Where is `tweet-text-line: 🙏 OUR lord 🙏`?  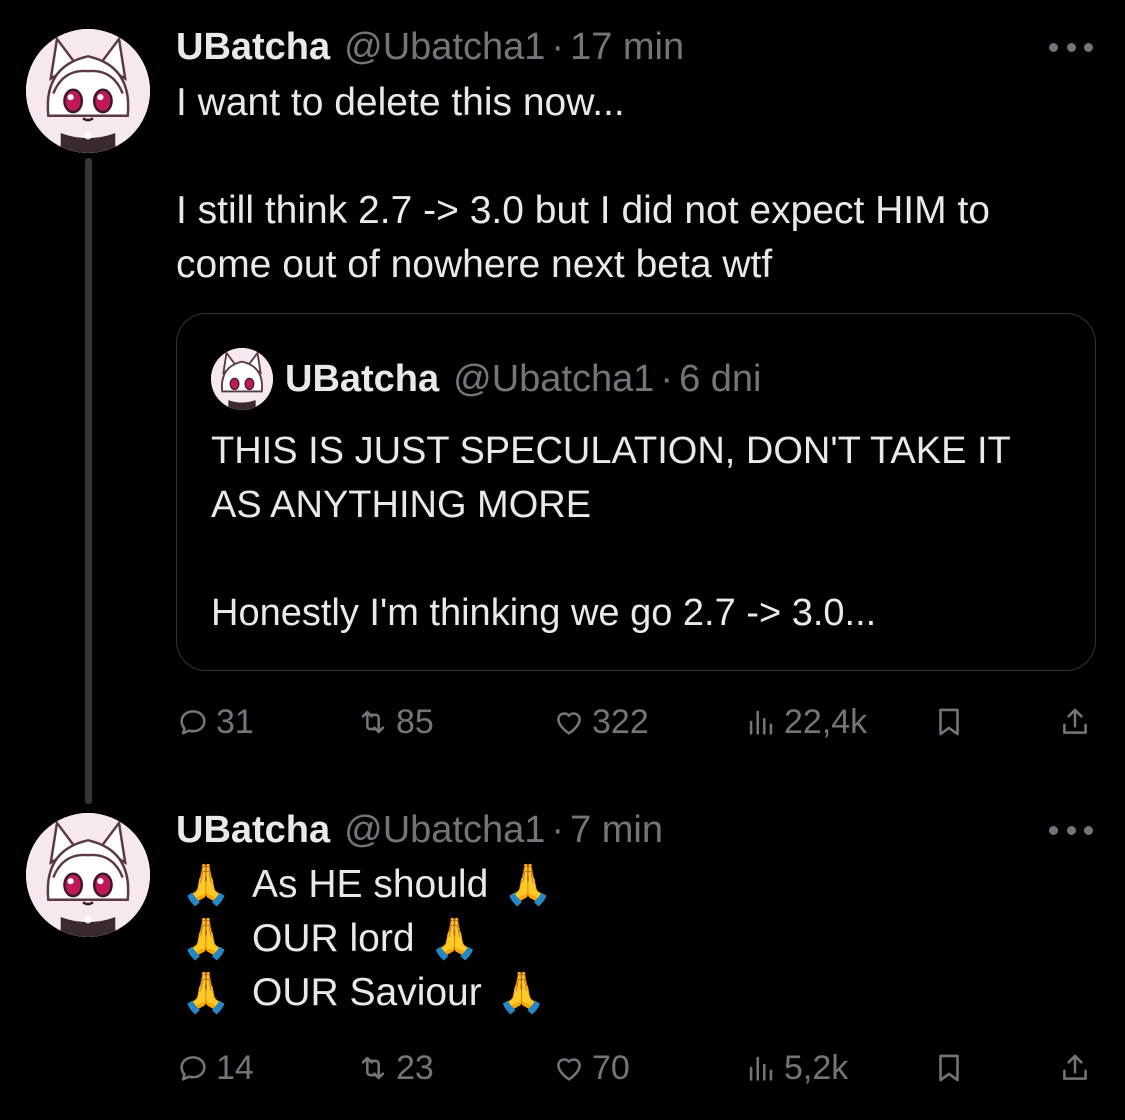 tweet-text-line: 🙏 OUR lord 🙏 is located at coordinates (632, 939).